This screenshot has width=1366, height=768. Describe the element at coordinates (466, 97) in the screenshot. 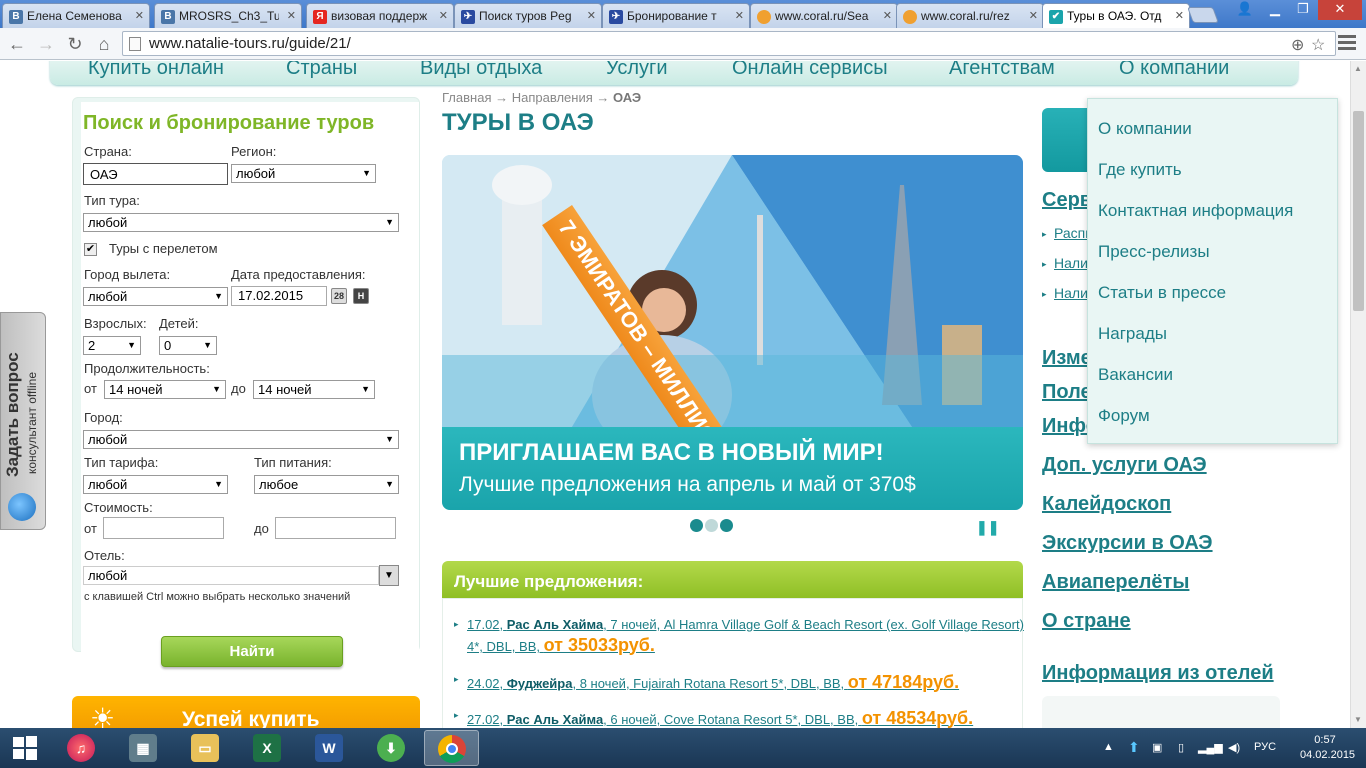

I see `breadcrumb-home: Главная` at that location.